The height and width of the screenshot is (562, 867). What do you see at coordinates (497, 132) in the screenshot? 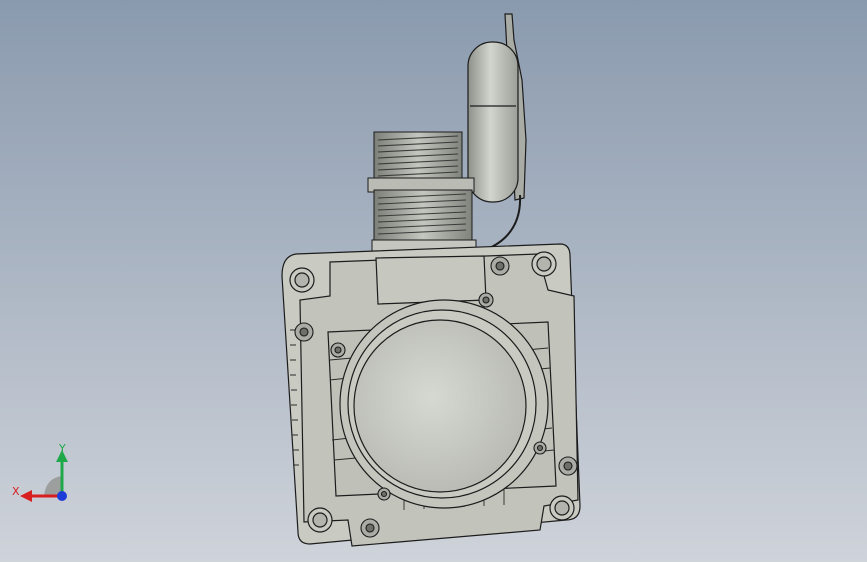
I see `encoder-disc` at bounding box center [497, 132].